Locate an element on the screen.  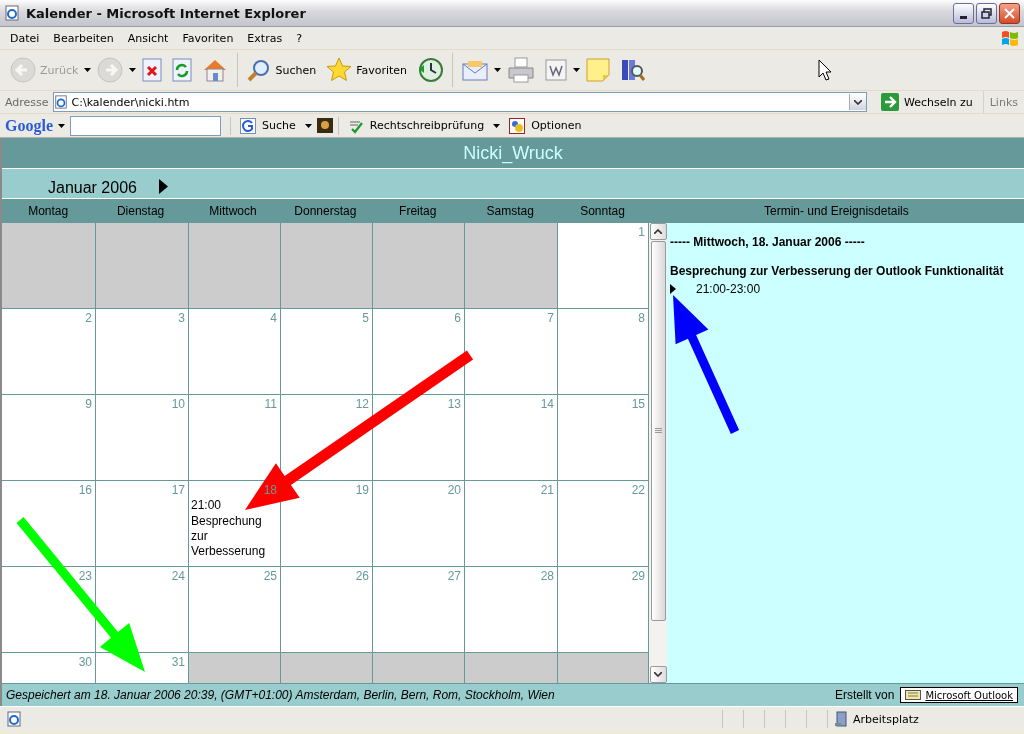
expand-arrow-icon is located at coordinates (673, 289).